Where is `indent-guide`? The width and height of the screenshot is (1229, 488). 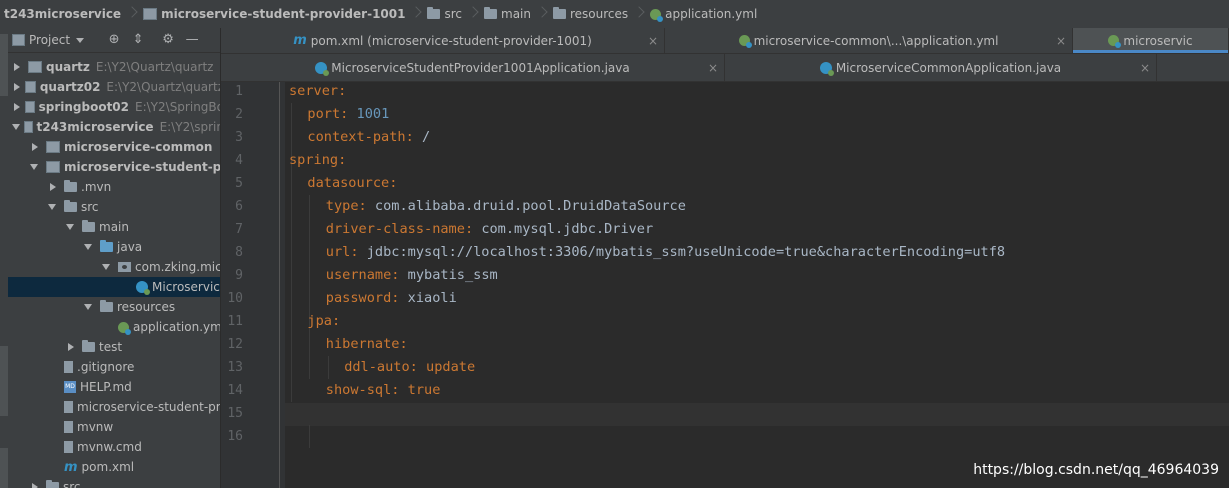
indent-guide is located at coordinates (310, 287).